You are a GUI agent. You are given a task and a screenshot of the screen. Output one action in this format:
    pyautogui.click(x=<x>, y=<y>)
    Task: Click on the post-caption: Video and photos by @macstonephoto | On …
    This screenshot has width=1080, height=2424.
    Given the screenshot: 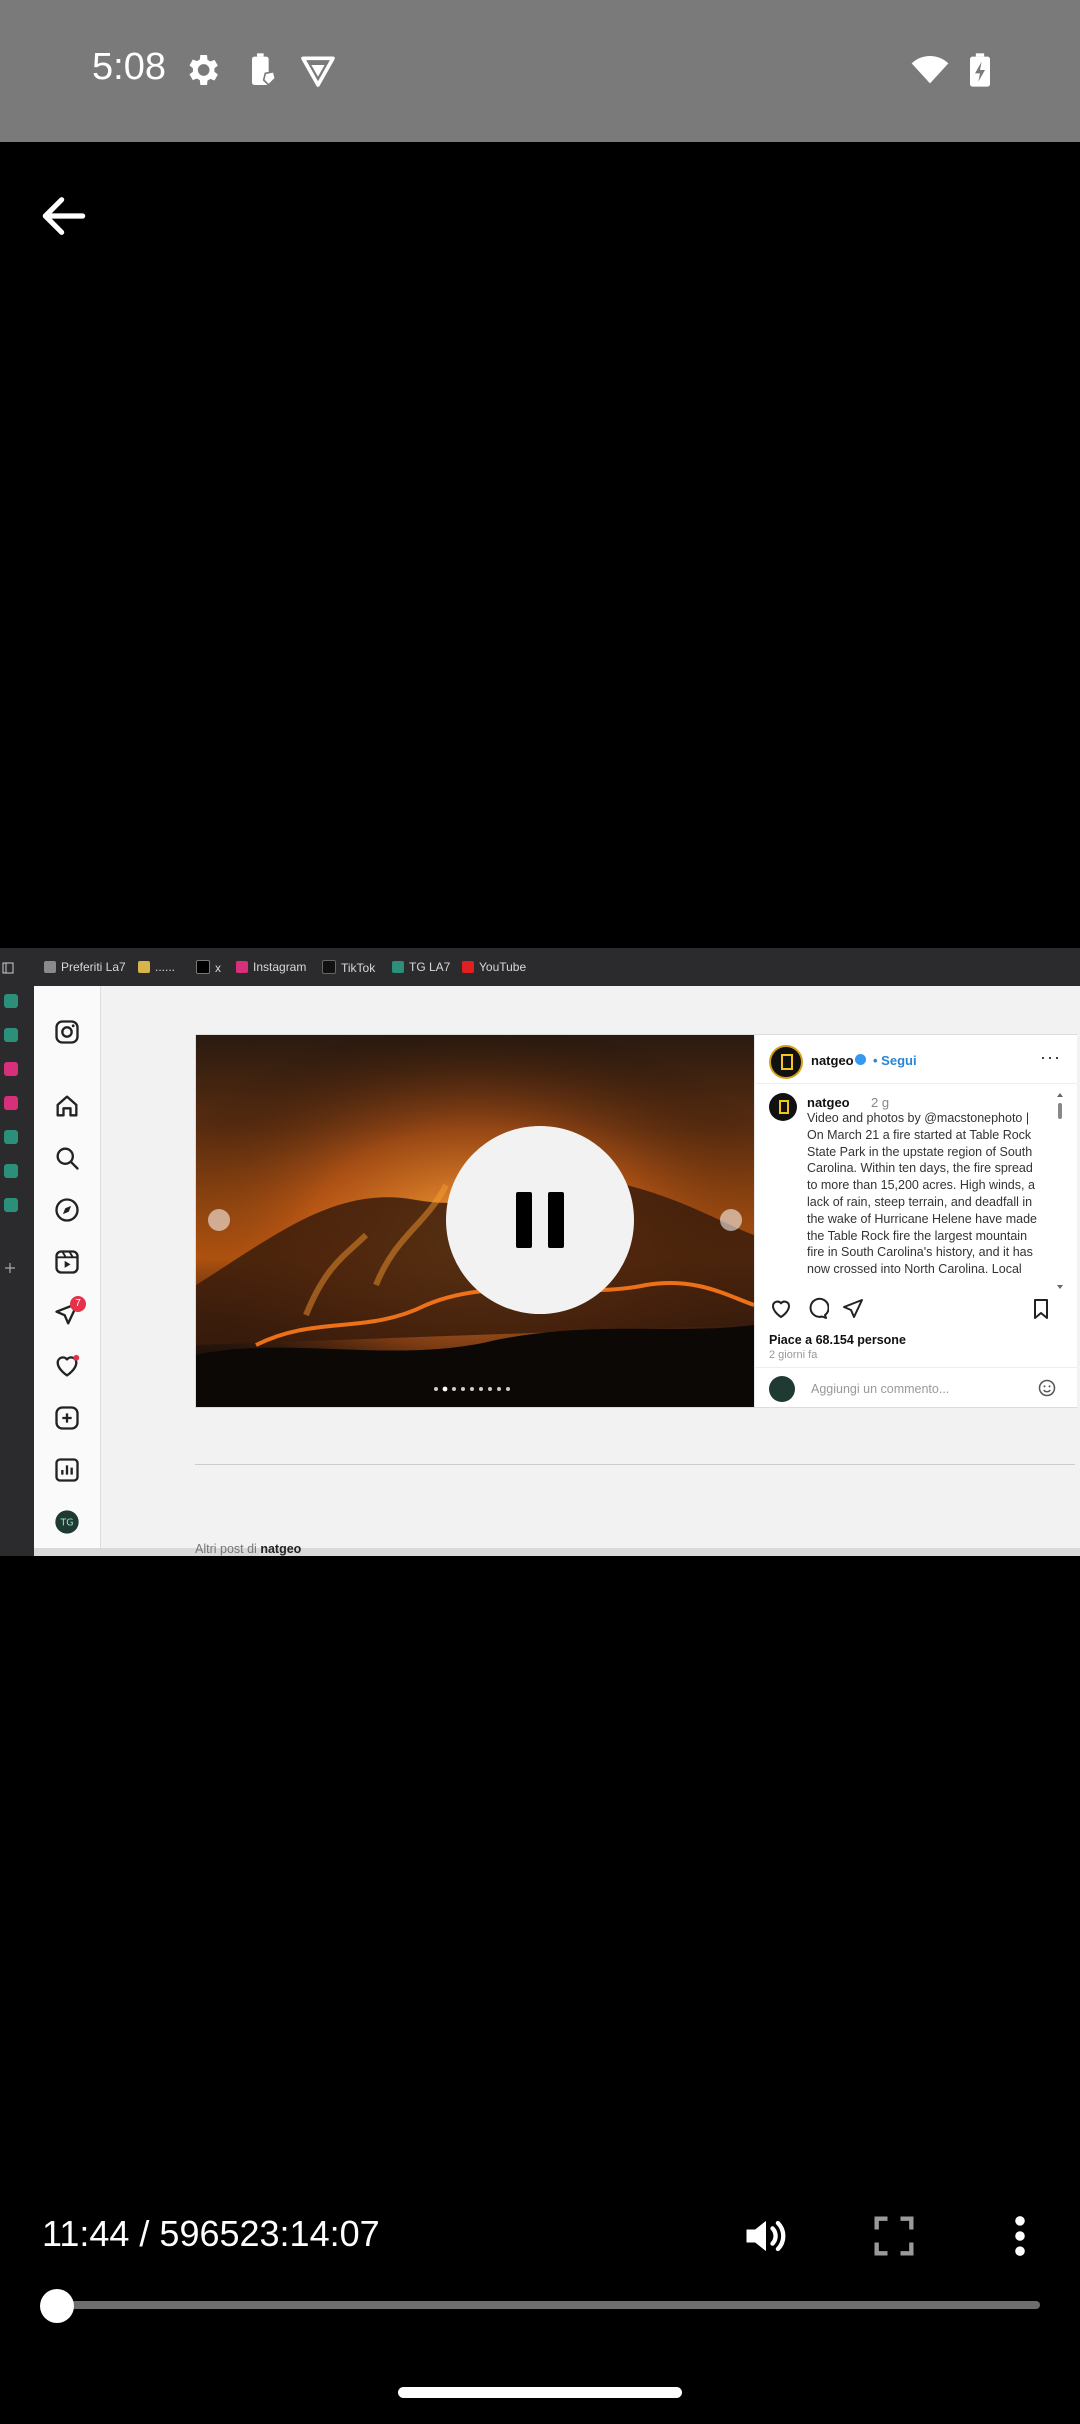 What is the action you would take?
    pyautogui.click(x=922, y=1194)
    